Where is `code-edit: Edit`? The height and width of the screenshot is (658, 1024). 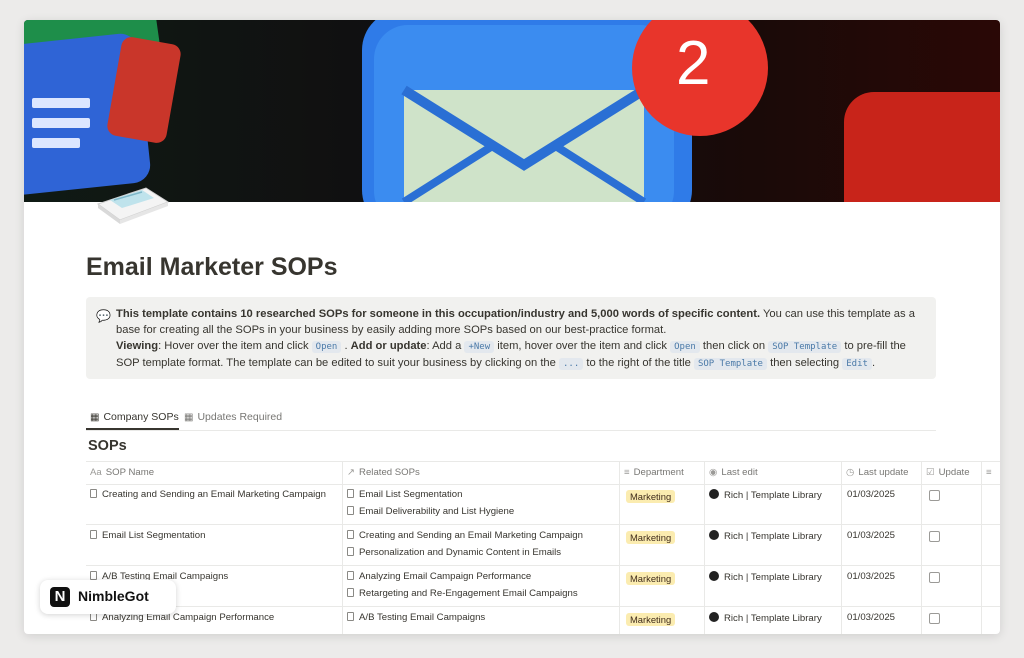 code-edit: Edit is located at coordinates (857, 364).